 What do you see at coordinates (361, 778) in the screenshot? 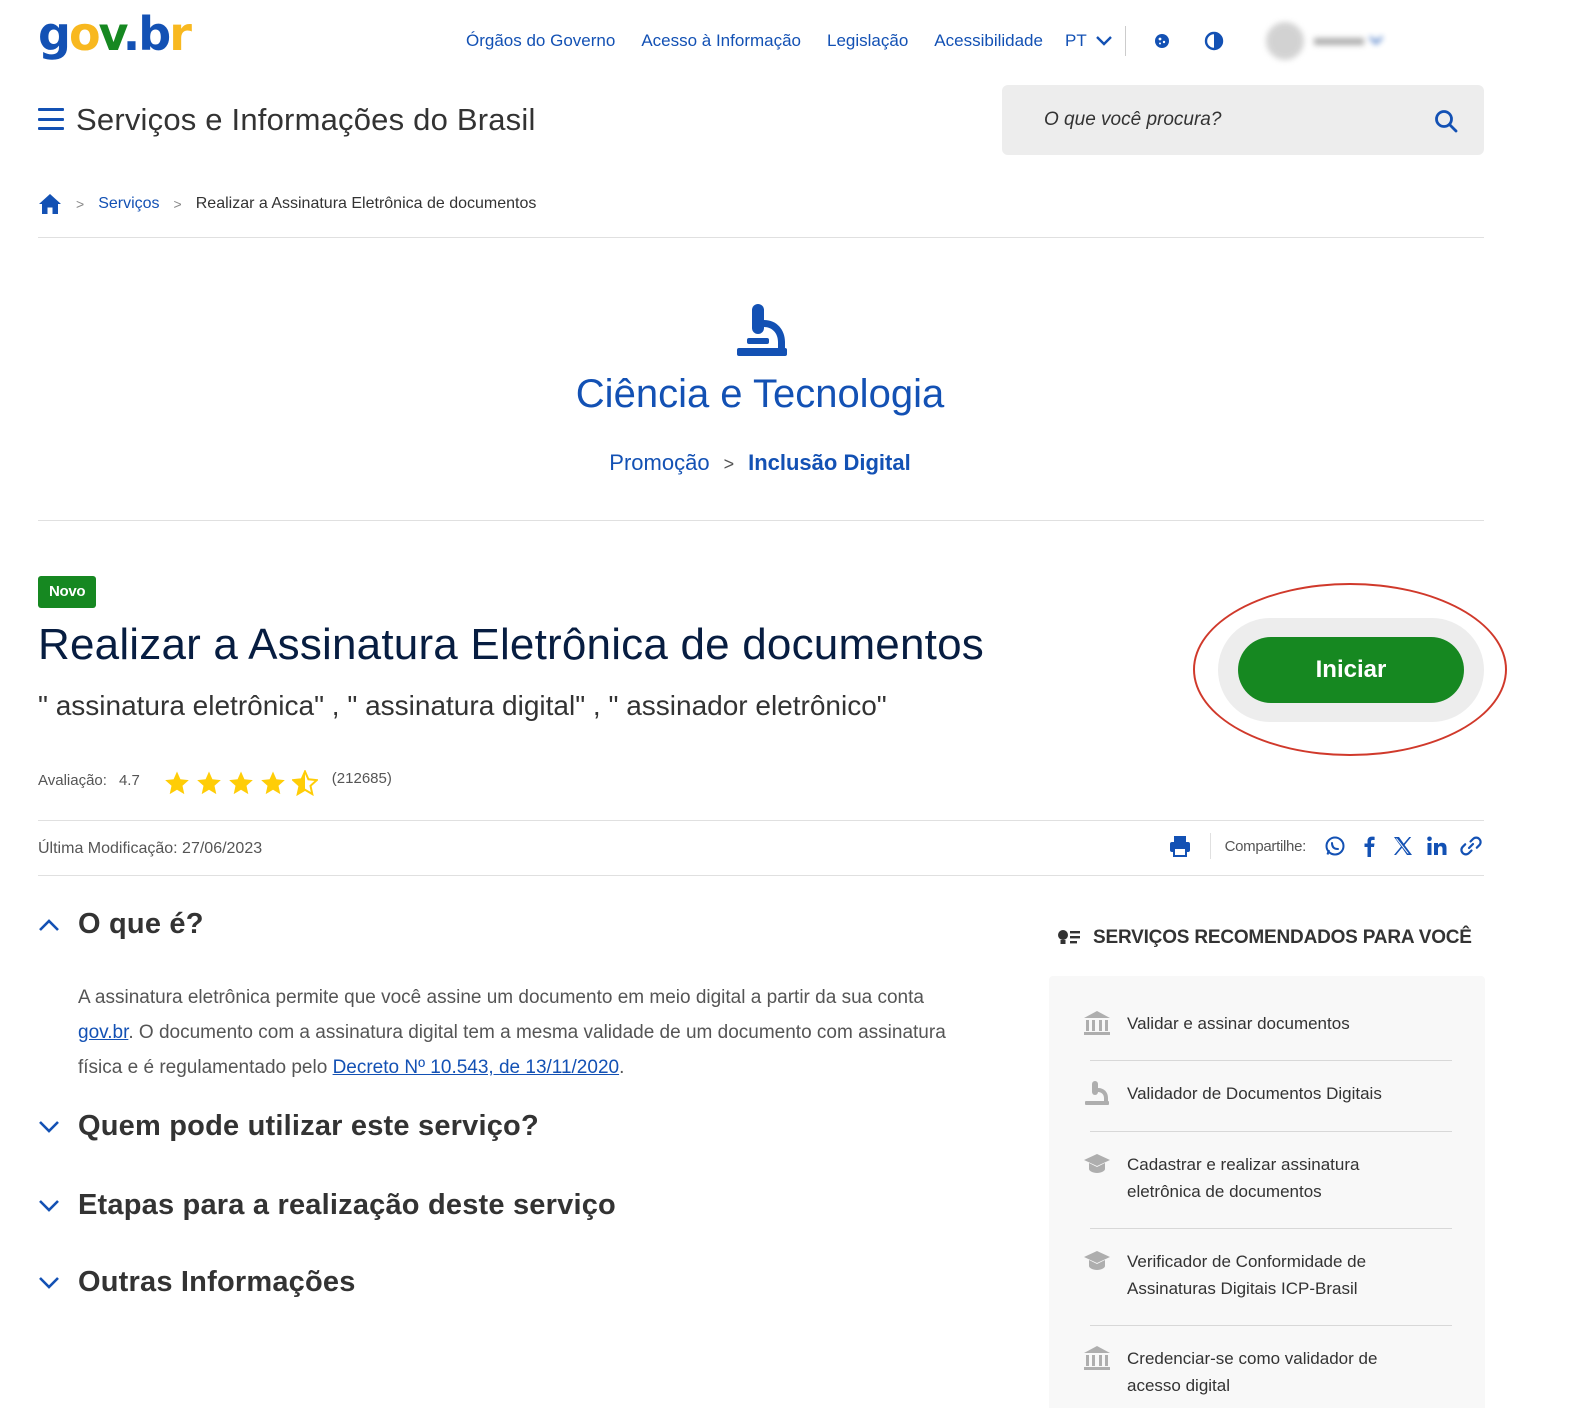
I see `rating-count: (212685)` at bounding box center [361, 778].